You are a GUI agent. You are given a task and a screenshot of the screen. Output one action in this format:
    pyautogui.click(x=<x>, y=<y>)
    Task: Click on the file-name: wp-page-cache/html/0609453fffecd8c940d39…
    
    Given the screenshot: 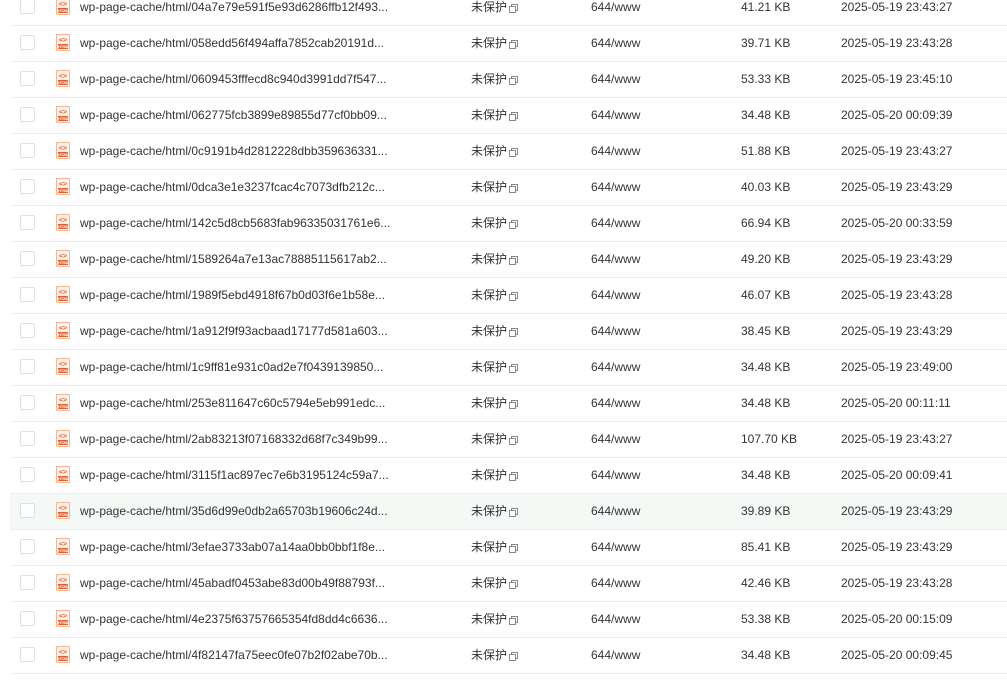 What is the action you would take?
    pyautogui.click(x=270, y=79)
    